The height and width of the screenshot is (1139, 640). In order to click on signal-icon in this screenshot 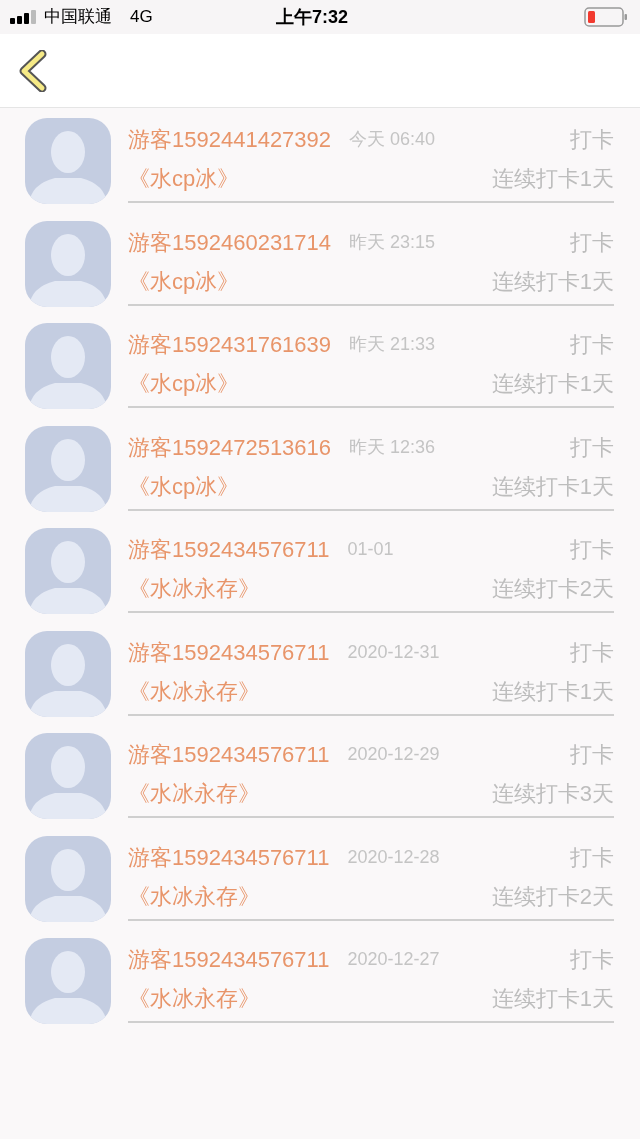, I will do `click(24, 17)`.